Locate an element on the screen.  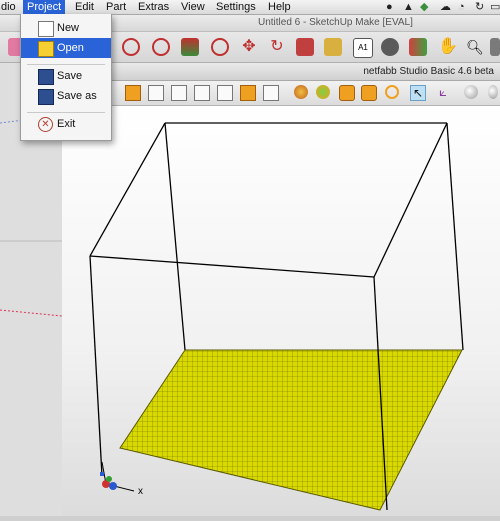
menu-item-open: Open is located at coordinates (66, 48).